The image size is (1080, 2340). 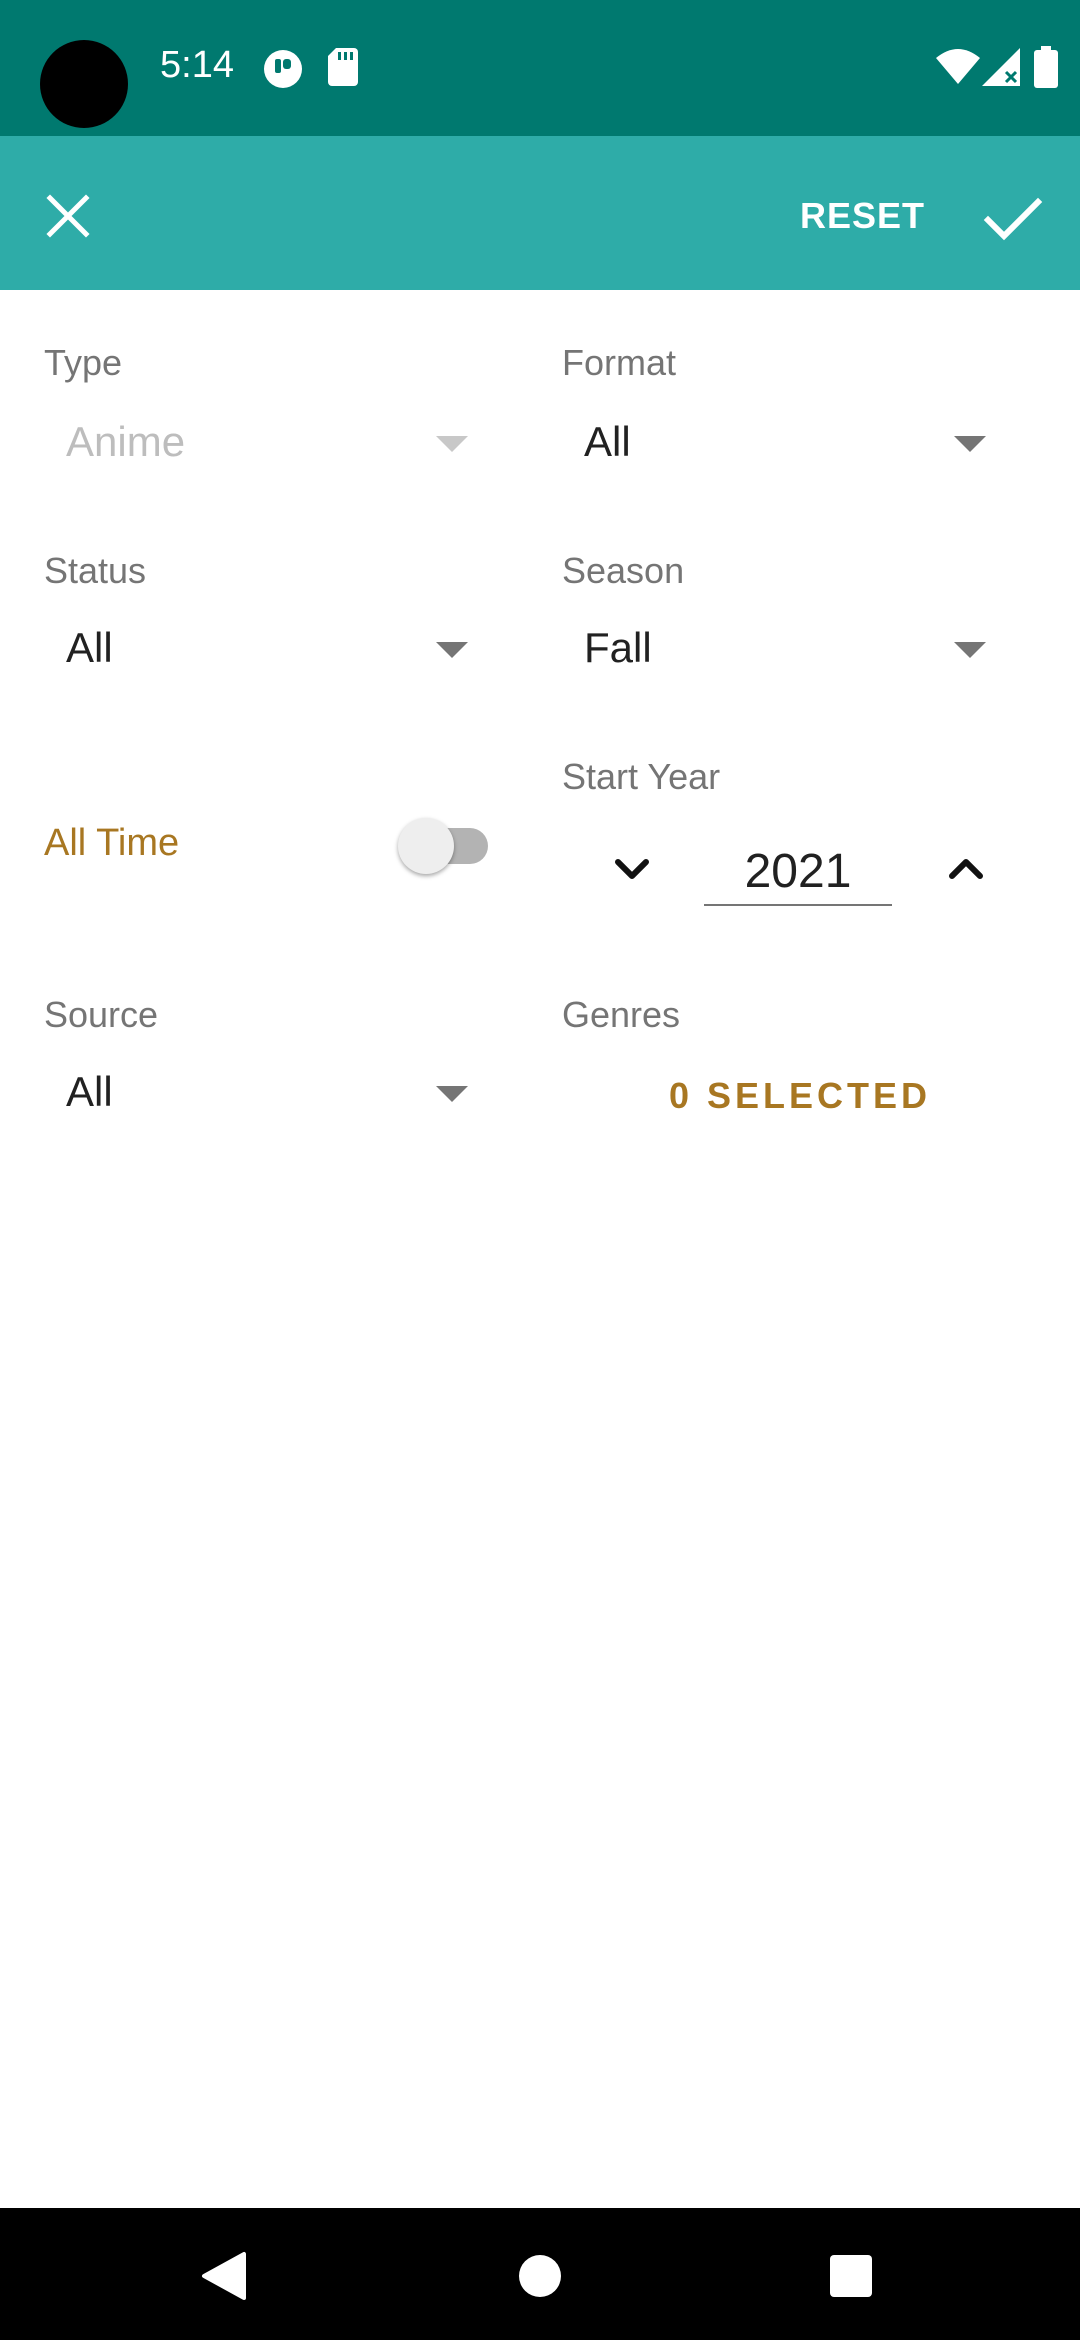 What do you see at coordinates (1046, 67) in the screenshot?
I see `battery-icon` at bounding box center [1046, 67].